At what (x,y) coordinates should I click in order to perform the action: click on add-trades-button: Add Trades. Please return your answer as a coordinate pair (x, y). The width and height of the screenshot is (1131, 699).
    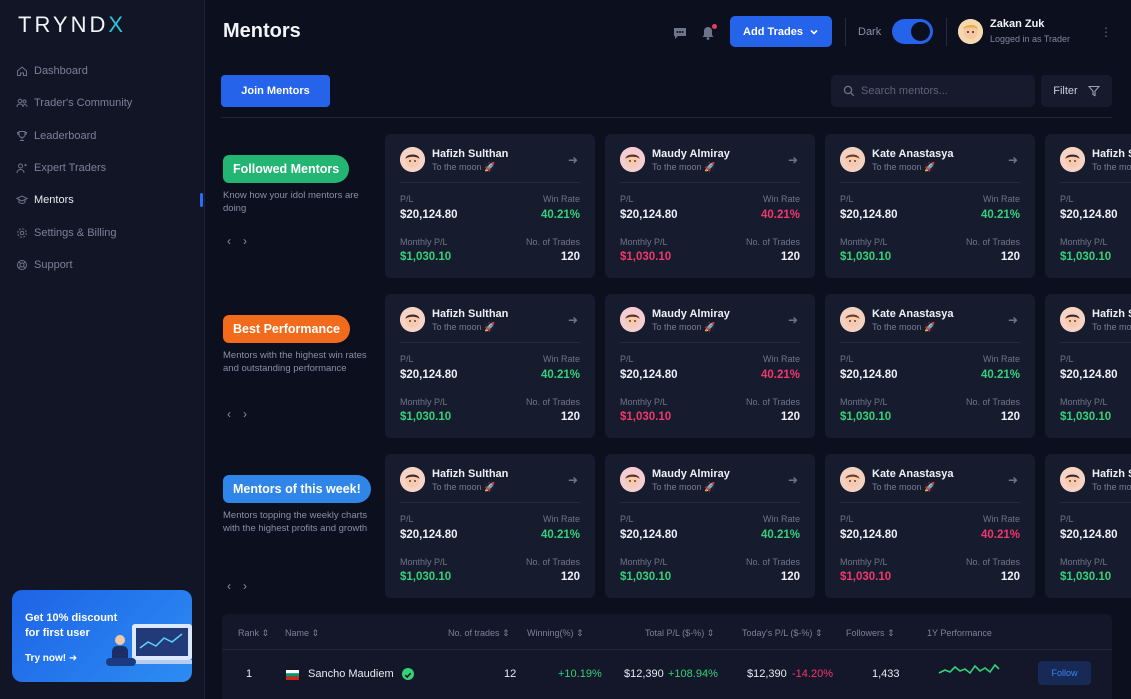
    Looking at the image, I should click on (781, 31).